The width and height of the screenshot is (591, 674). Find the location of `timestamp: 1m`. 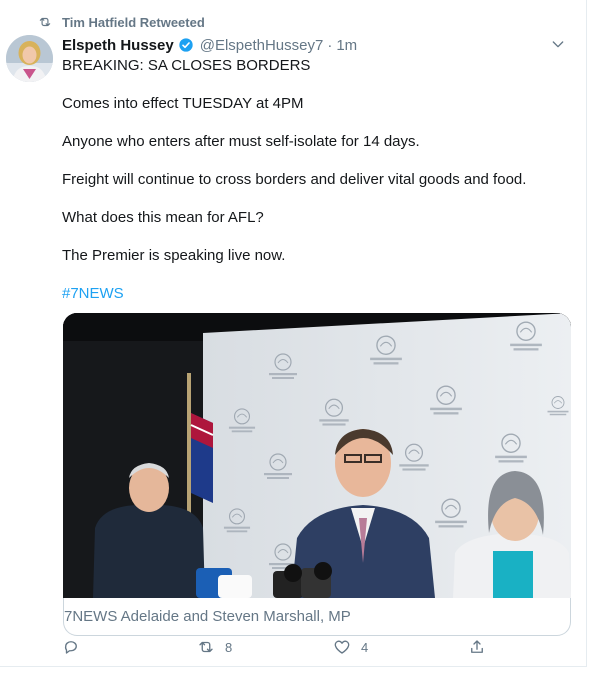

timestamp: 1m is located at coordinates (346, 45).